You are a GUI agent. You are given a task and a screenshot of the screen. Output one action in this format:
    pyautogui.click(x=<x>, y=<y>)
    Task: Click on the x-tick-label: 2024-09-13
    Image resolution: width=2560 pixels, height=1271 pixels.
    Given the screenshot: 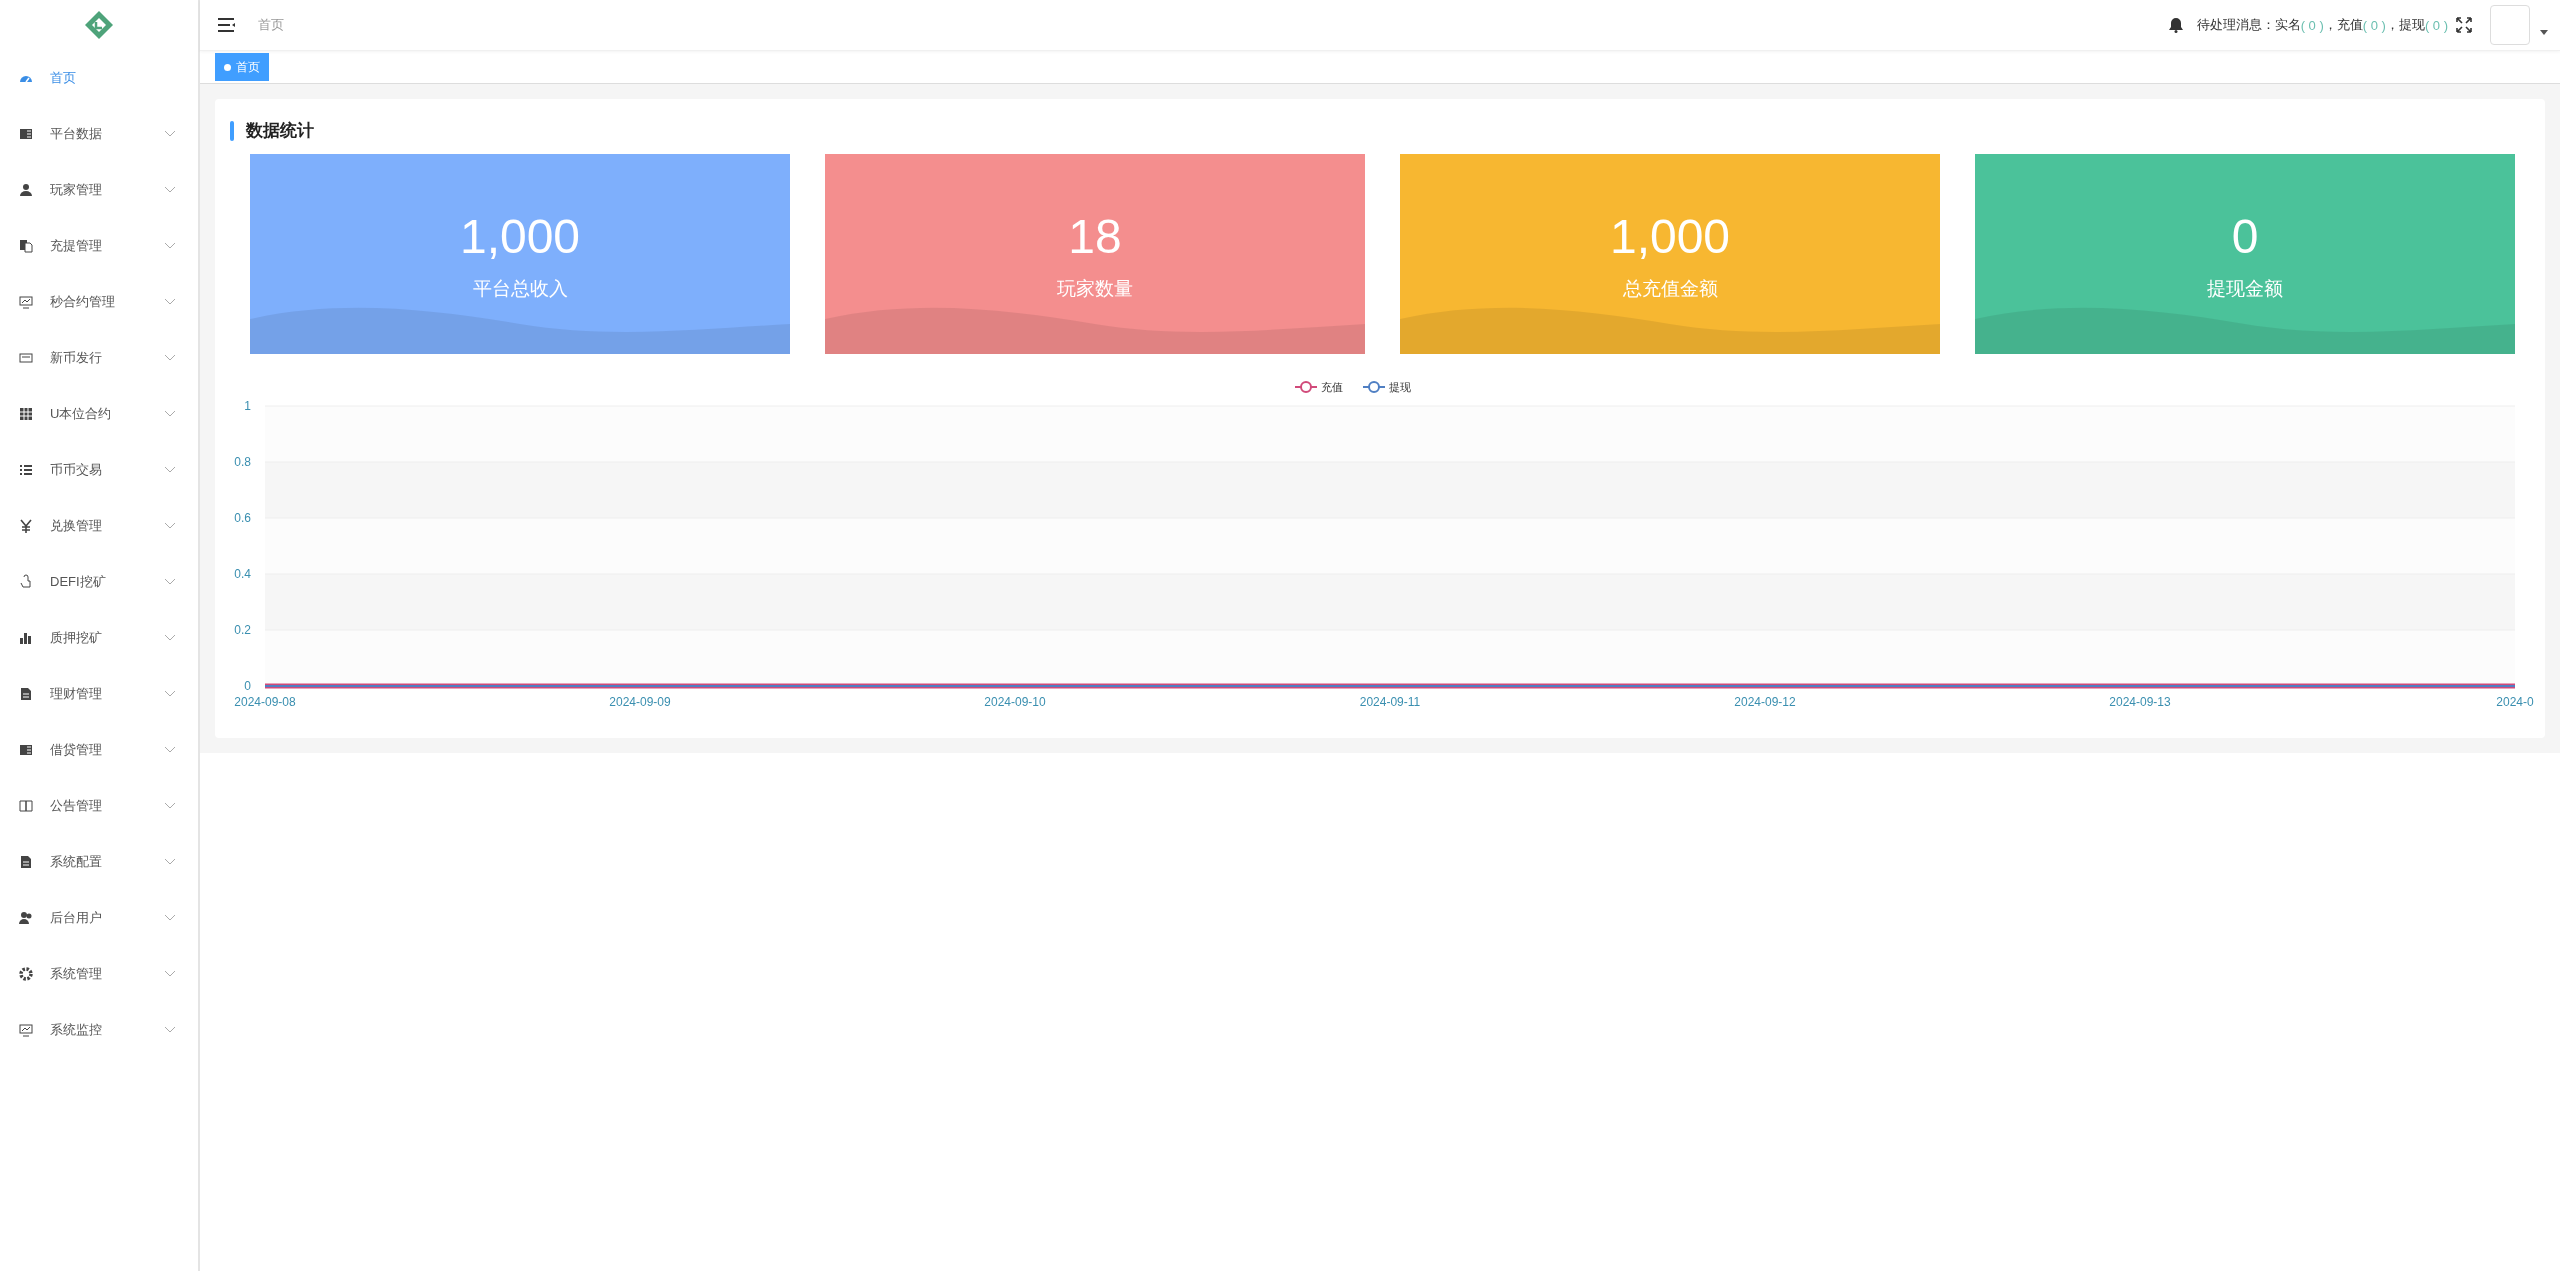 What is the action you would take?
    pyautogui.click(x=2140, y=702)
    